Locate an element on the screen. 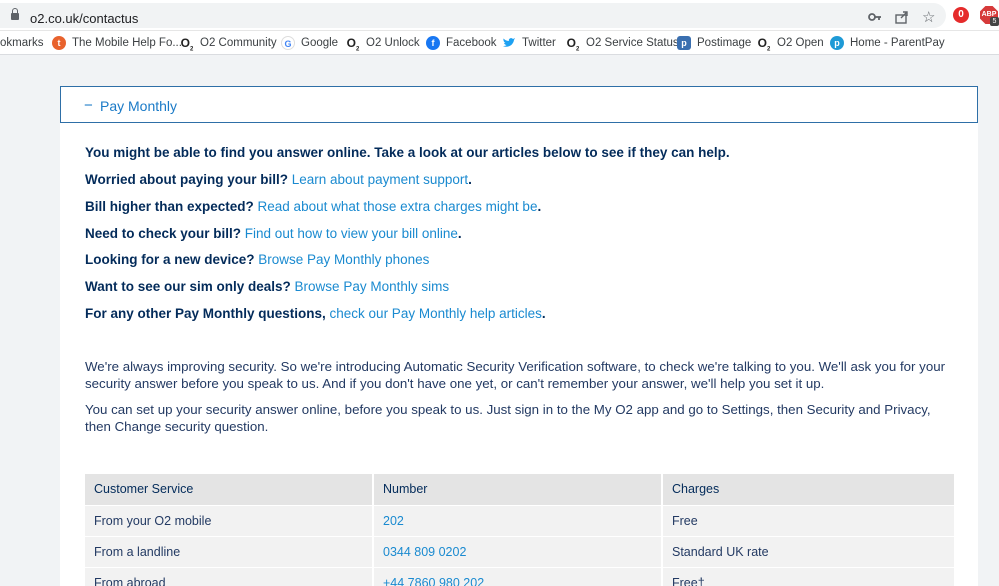 This screenshot has height=586, width=999. url-field: o2.co.uk/contactus ☆ is located at coordinates (473, 15).